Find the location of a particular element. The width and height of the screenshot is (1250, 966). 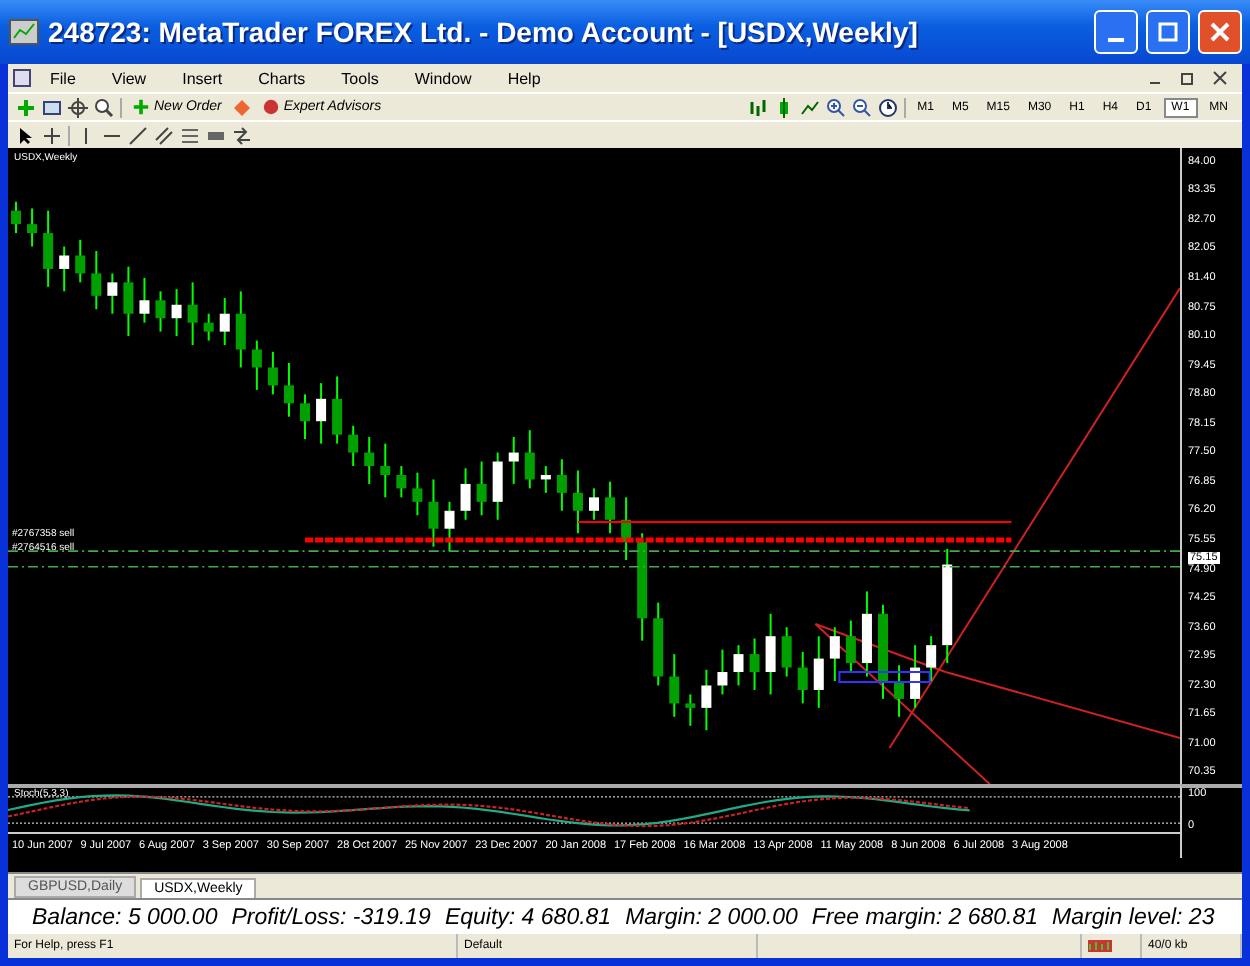

document-icon is located at coordinates (22, 78).